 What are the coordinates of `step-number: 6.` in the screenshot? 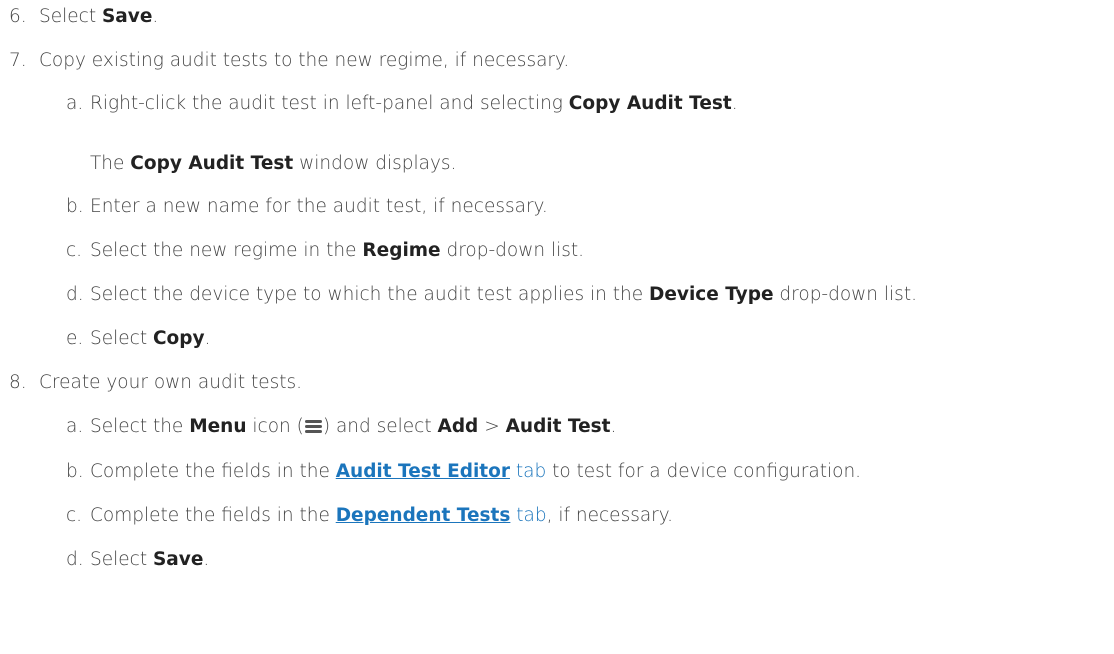 It's located at (18, 16).